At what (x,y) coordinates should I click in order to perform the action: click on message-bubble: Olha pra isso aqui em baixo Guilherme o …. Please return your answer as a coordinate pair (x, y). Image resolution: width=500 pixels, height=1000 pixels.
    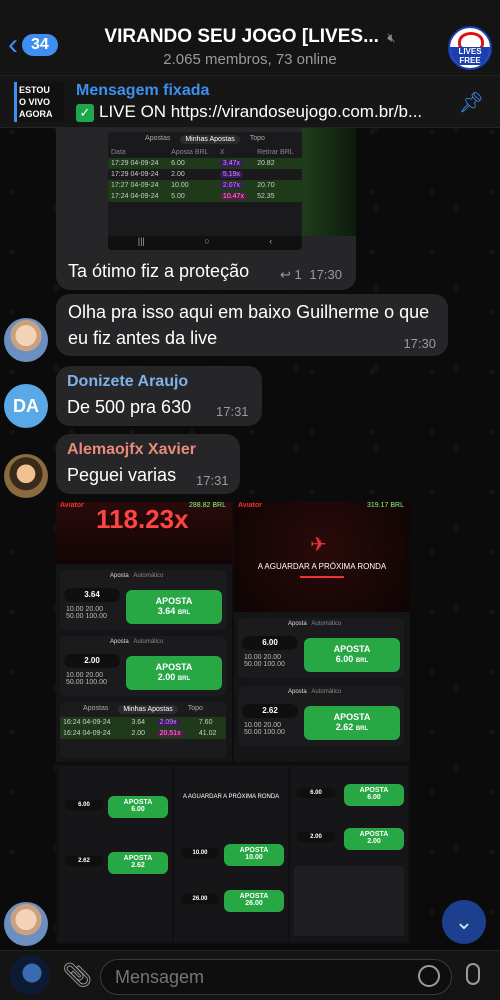
    Looking at the image, I should click on (252, 325).